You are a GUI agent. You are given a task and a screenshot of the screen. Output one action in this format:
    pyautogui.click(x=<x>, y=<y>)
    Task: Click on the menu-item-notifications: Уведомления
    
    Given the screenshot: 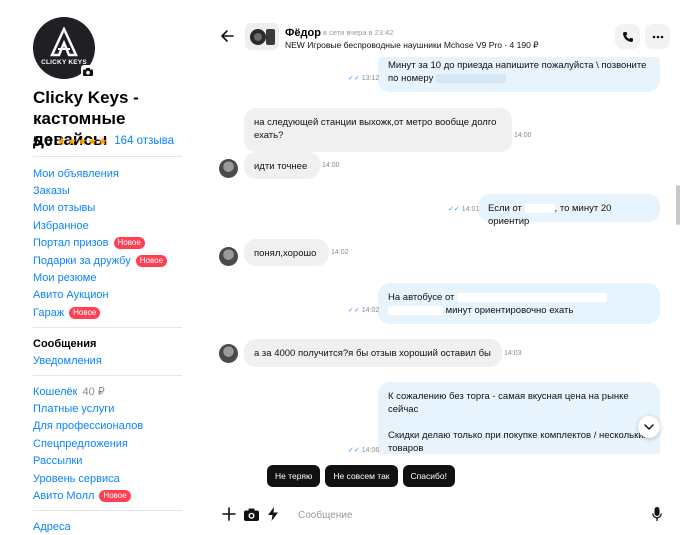 What is the action you would take?
    pyautogui.click(x=67, y=360)
    